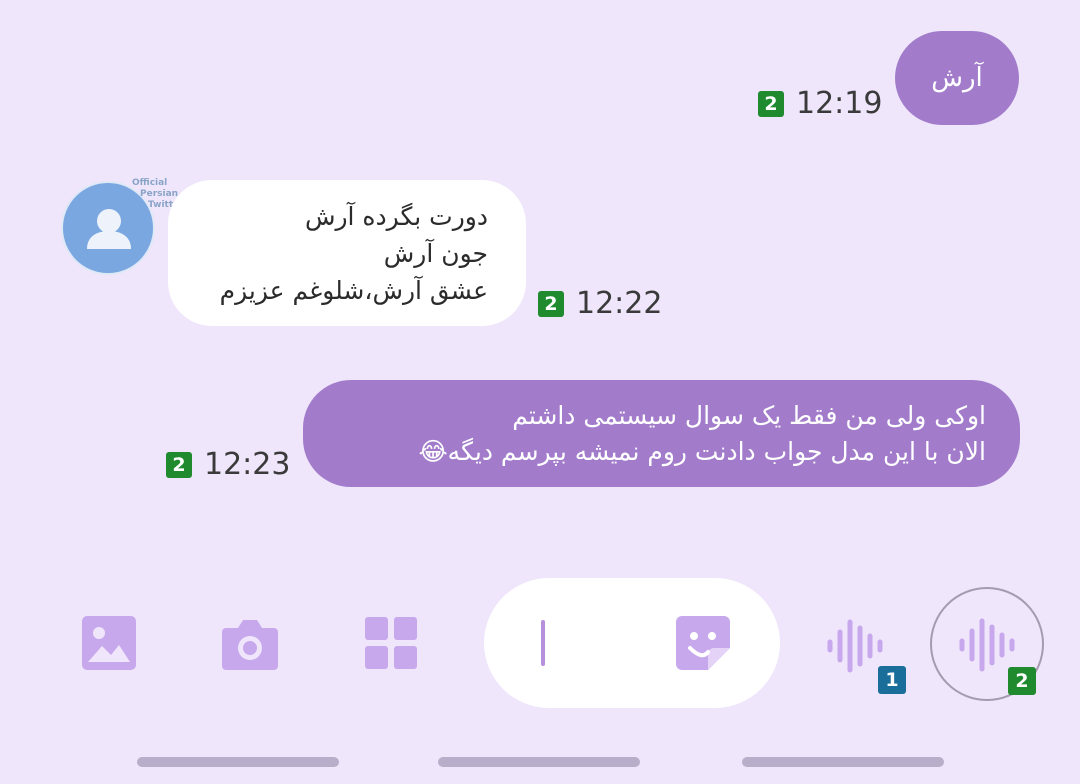 The height and width of the screenshot is (784, 1080). I want to click on sticker-button, so click(703, 643).